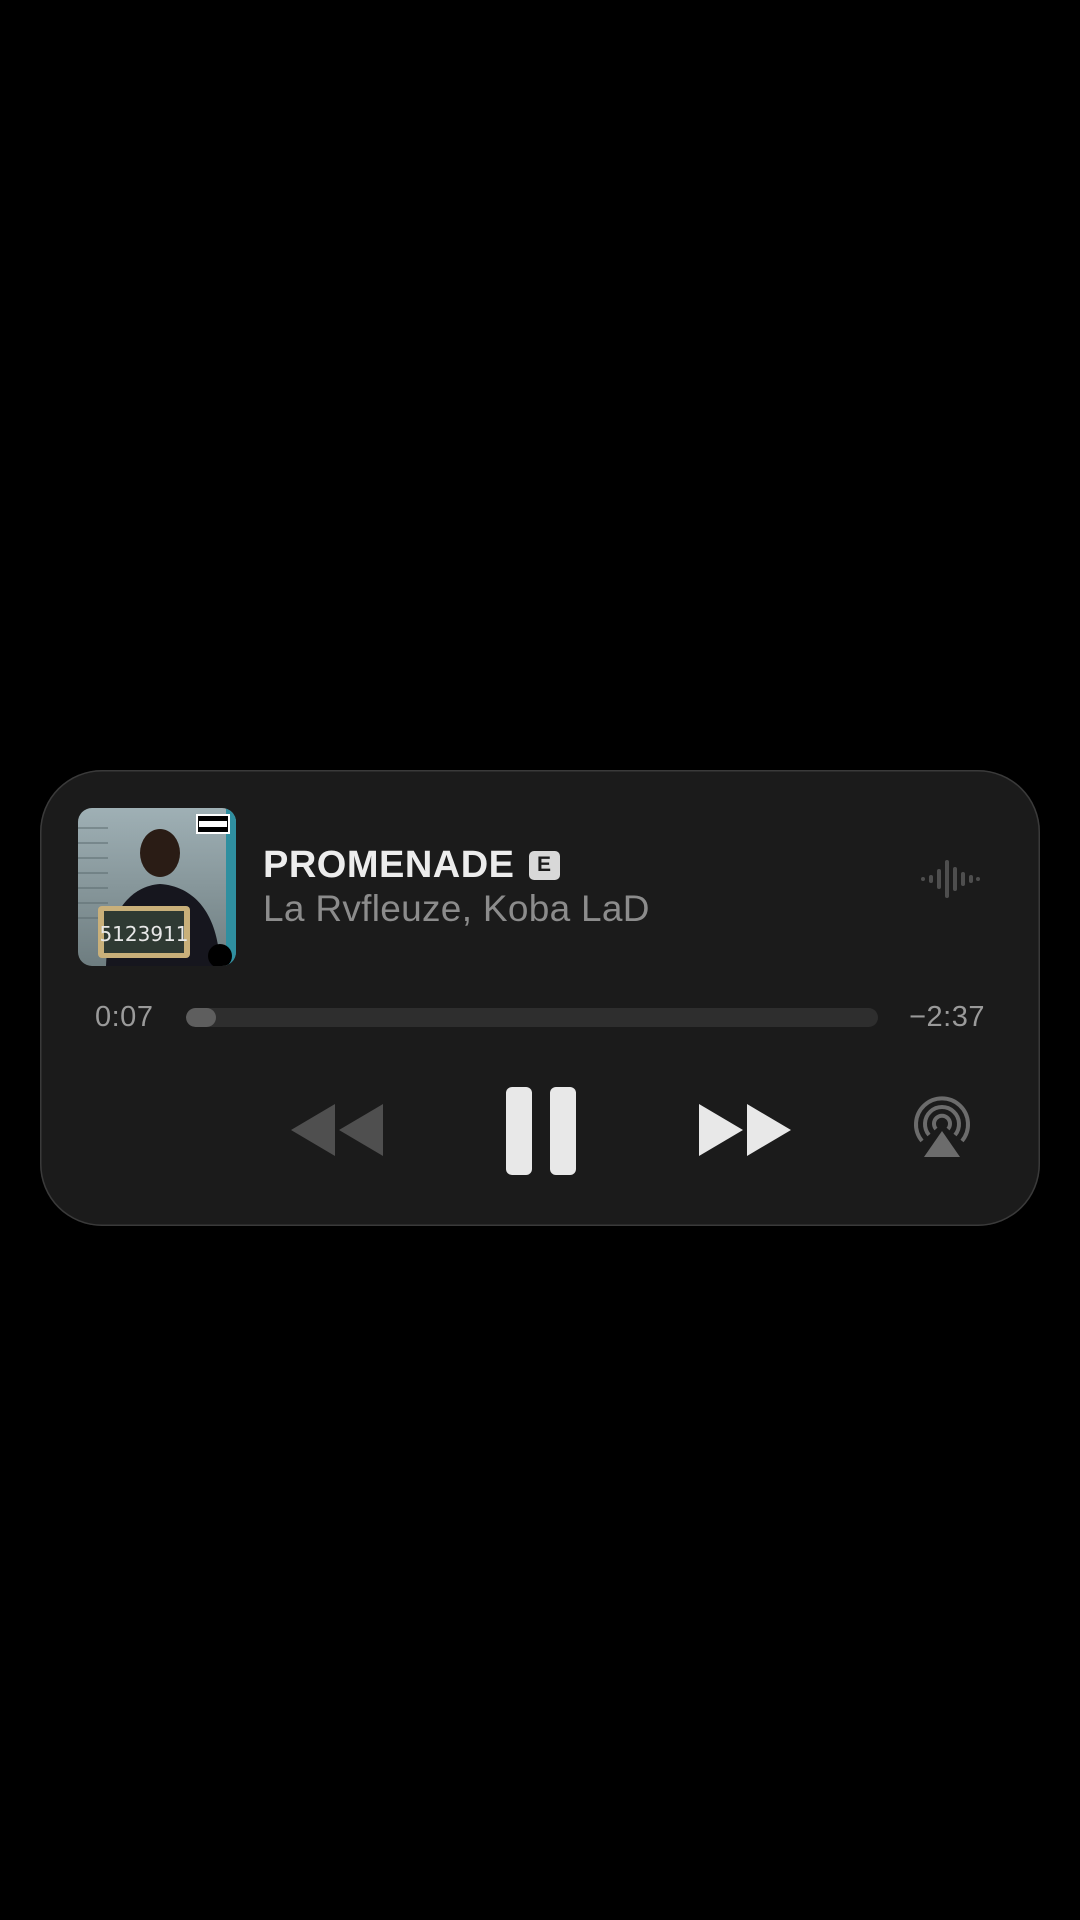 This screenshot has height=1920, width=1080. What do you see at coordinates (124, 1017) in the screenshot?
I see `time-elapsed: 0:07` at bounding box center [124, 1017].